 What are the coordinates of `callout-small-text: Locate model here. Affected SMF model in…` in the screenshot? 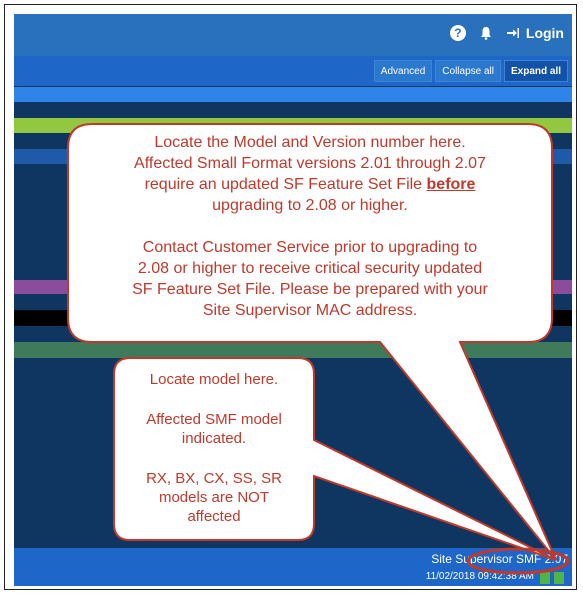 It's located at (214, 448).